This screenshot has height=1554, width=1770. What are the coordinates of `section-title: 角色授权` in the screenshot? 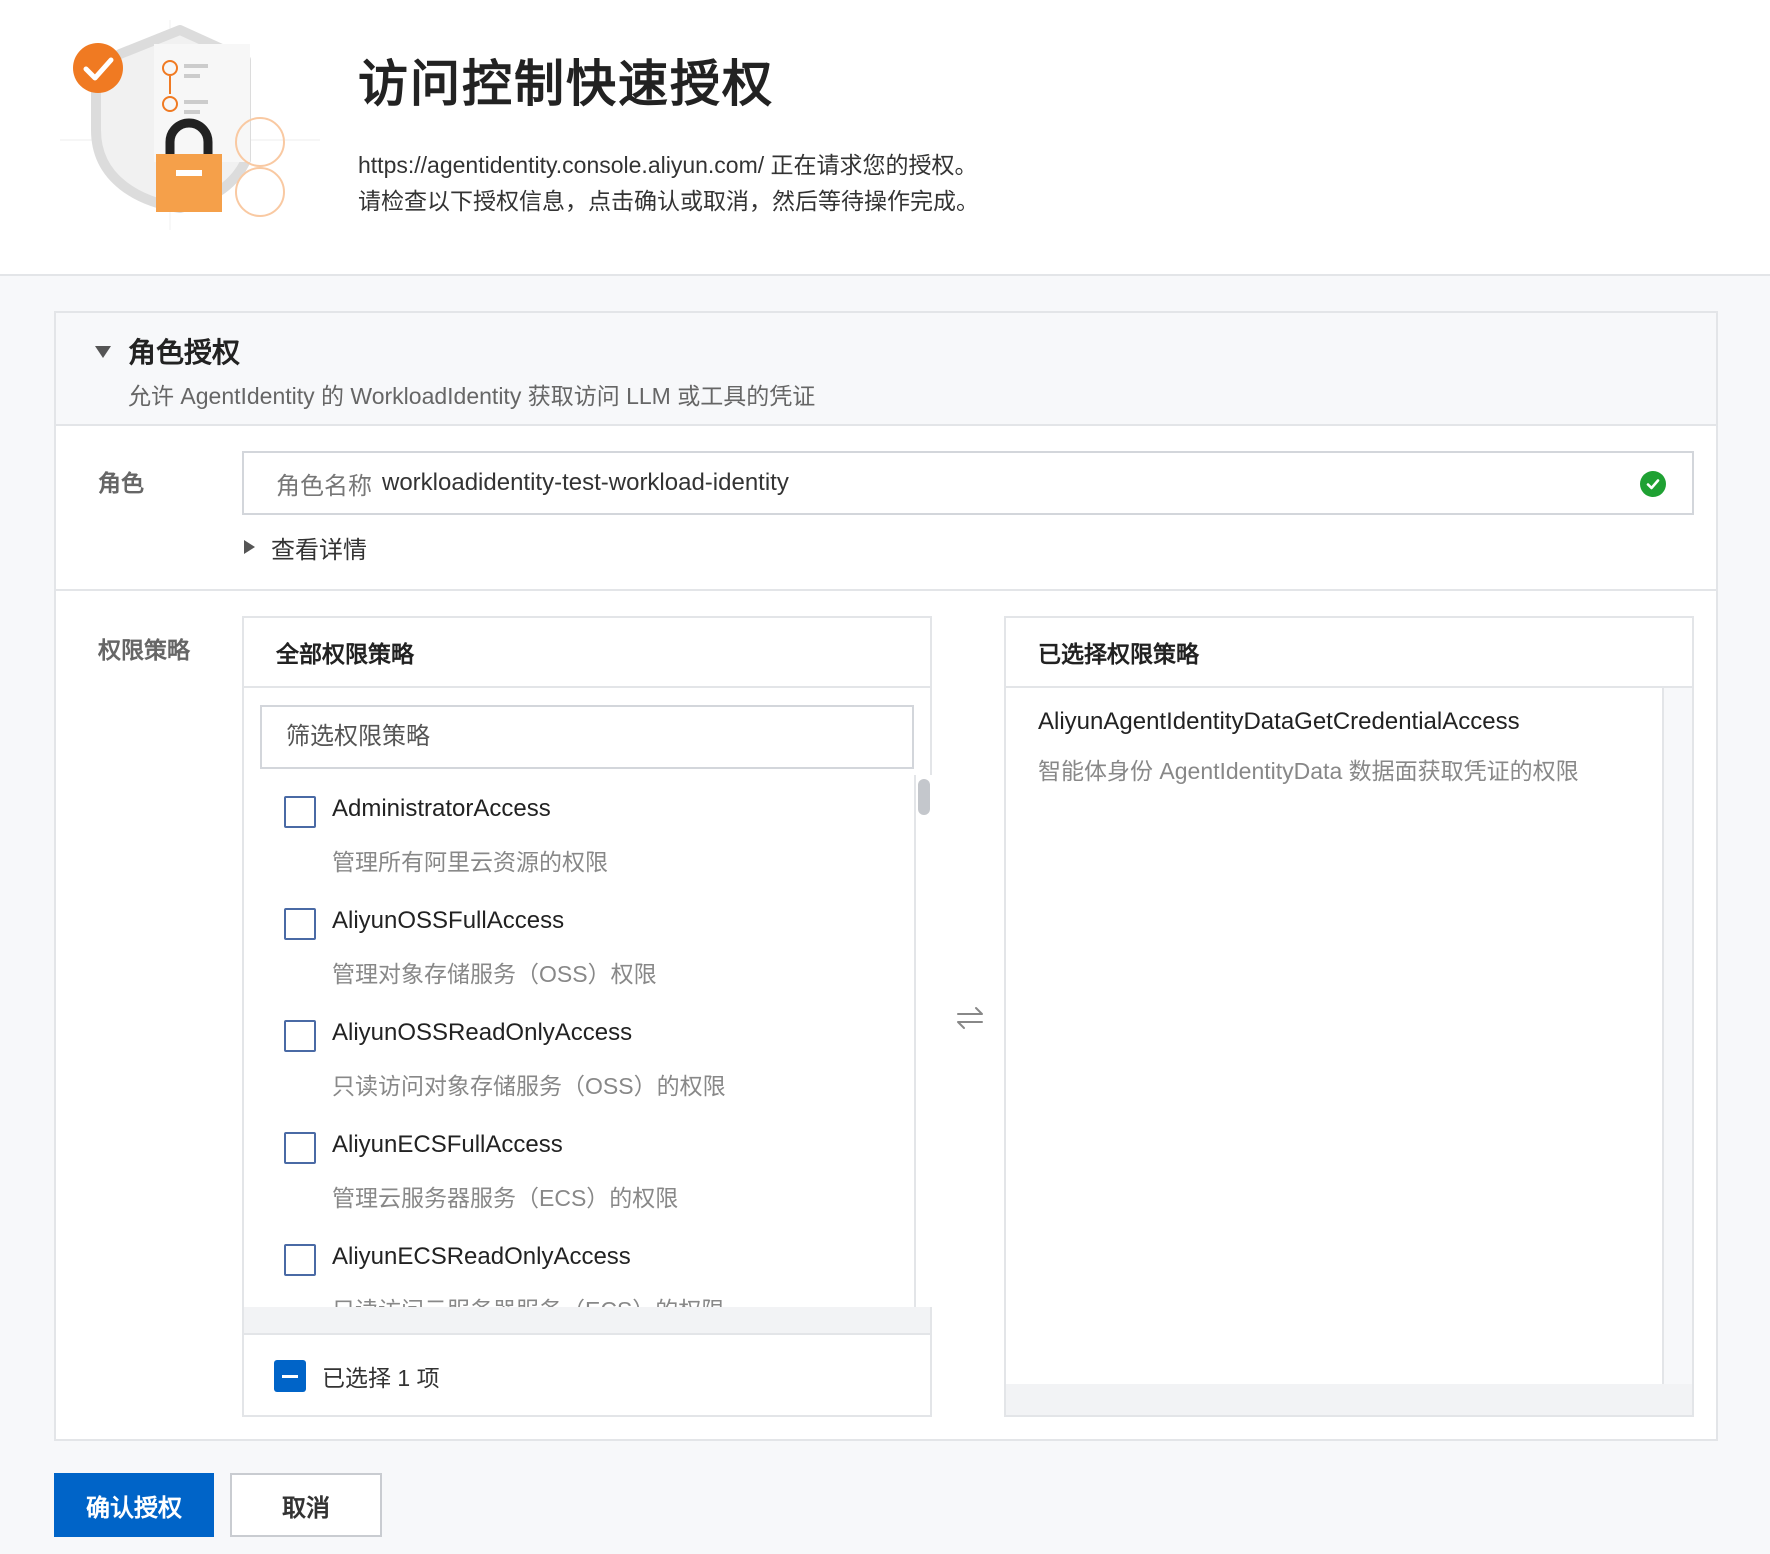 It's located at (184, 352).